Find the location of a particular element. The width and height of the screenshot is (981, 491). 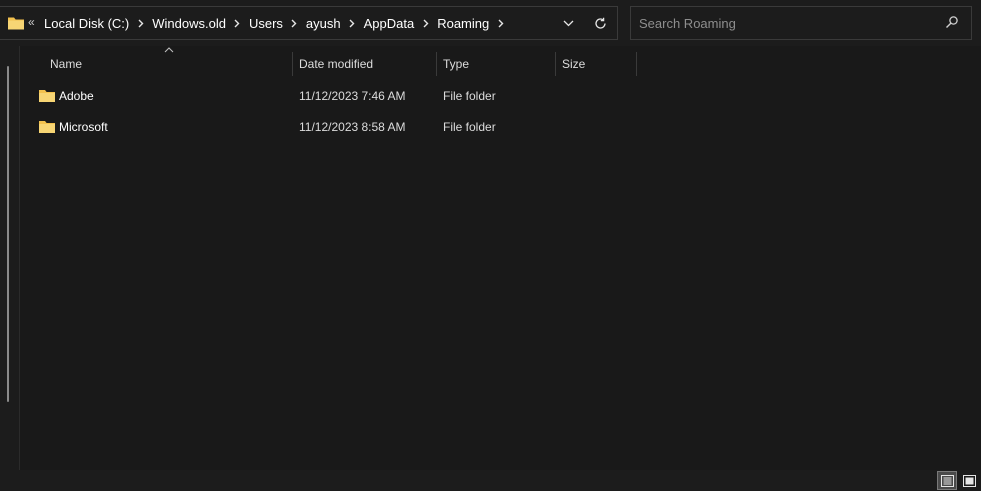

search-input is located at coordinates (784, 23).